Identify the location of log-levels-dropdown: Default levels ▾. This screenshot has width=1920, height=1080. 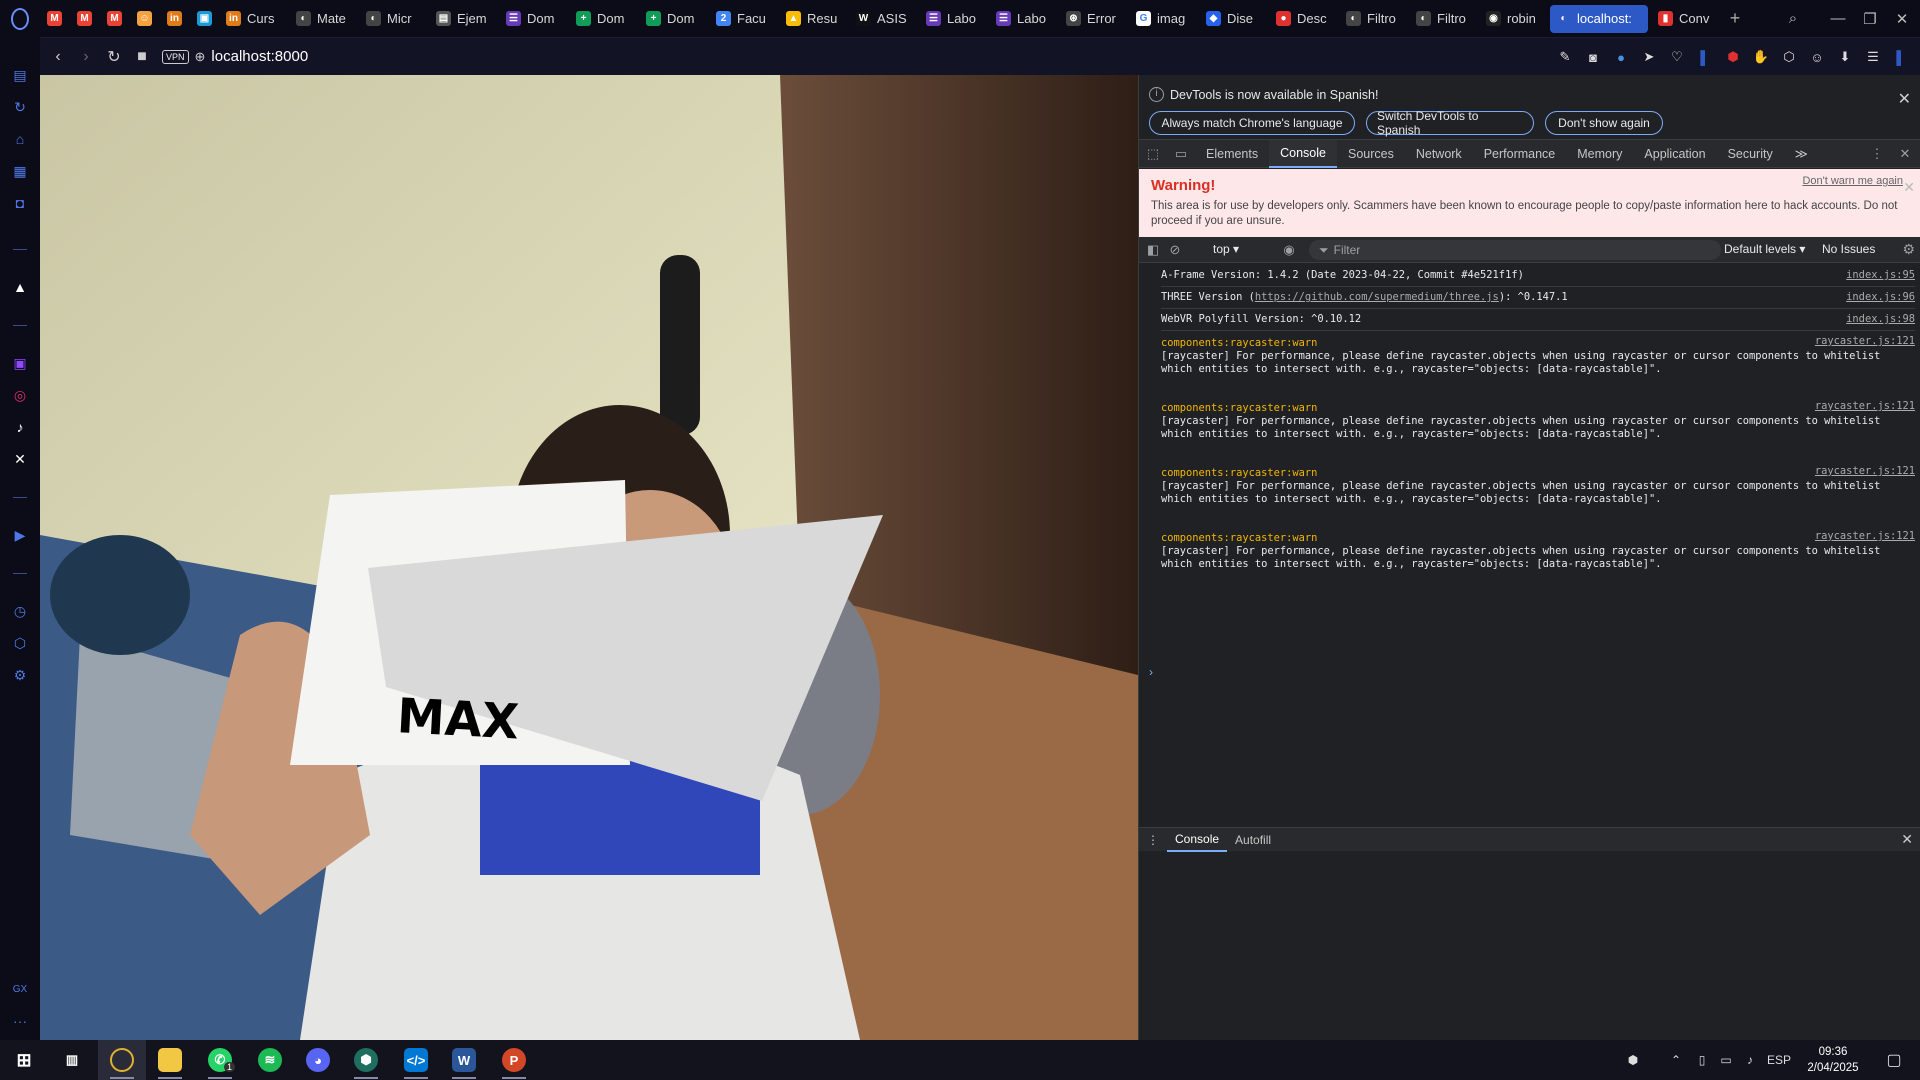
(1764, 249).